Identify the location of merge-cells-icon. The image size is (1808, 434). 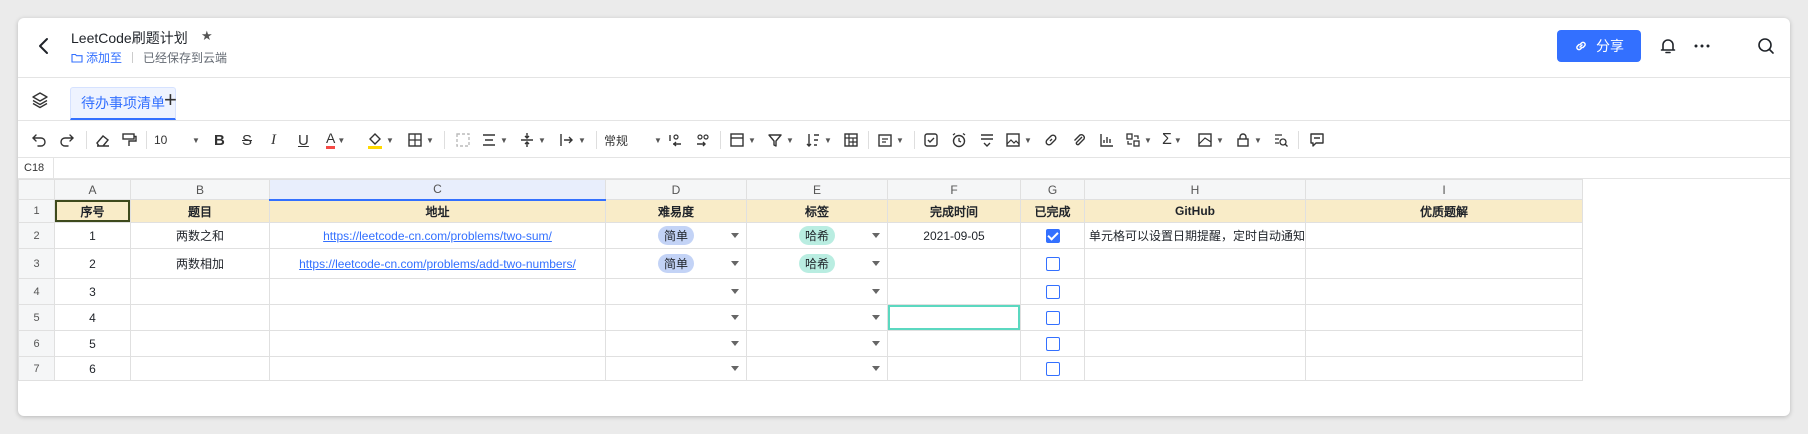
(463, 140).